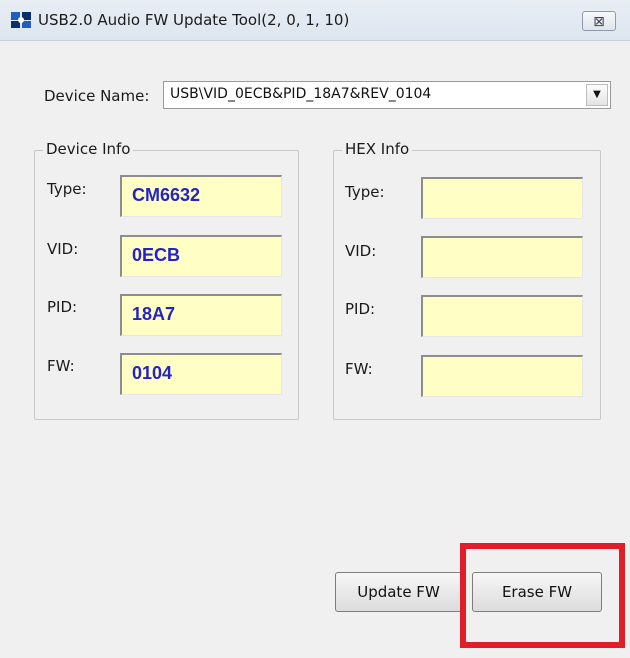 The width and height of the screenshot is (630, 658). What do you see at coordinates (97, 96) in the screenshot?
I see `device-name-label: Device Name:` at bounding box center [97, 96].